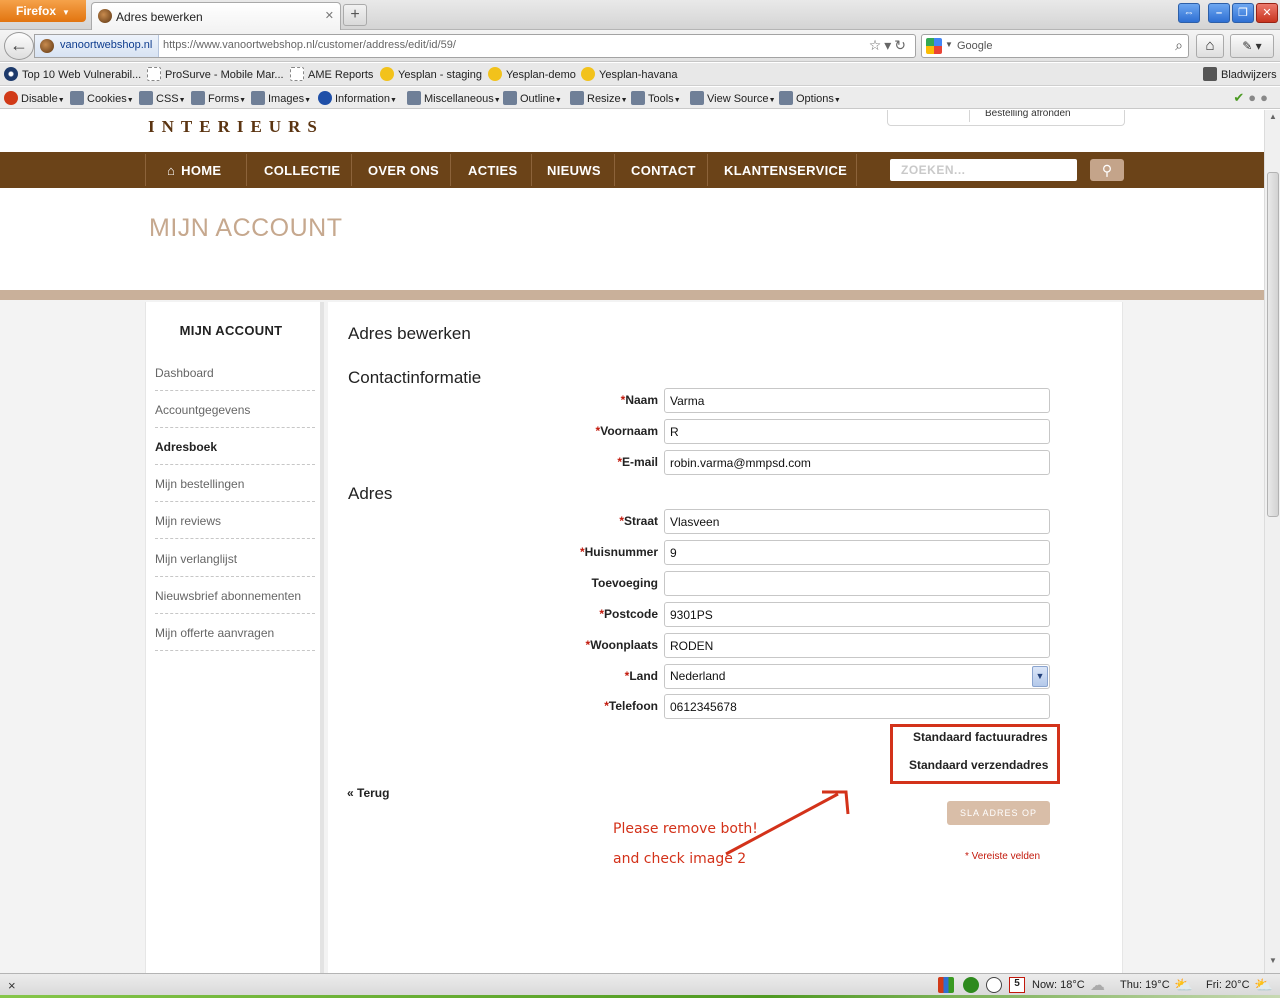  Describe the element at coordinates (1028, 114) in the screenshot. I see `checkout-link: Bestelling afronden` at that location.